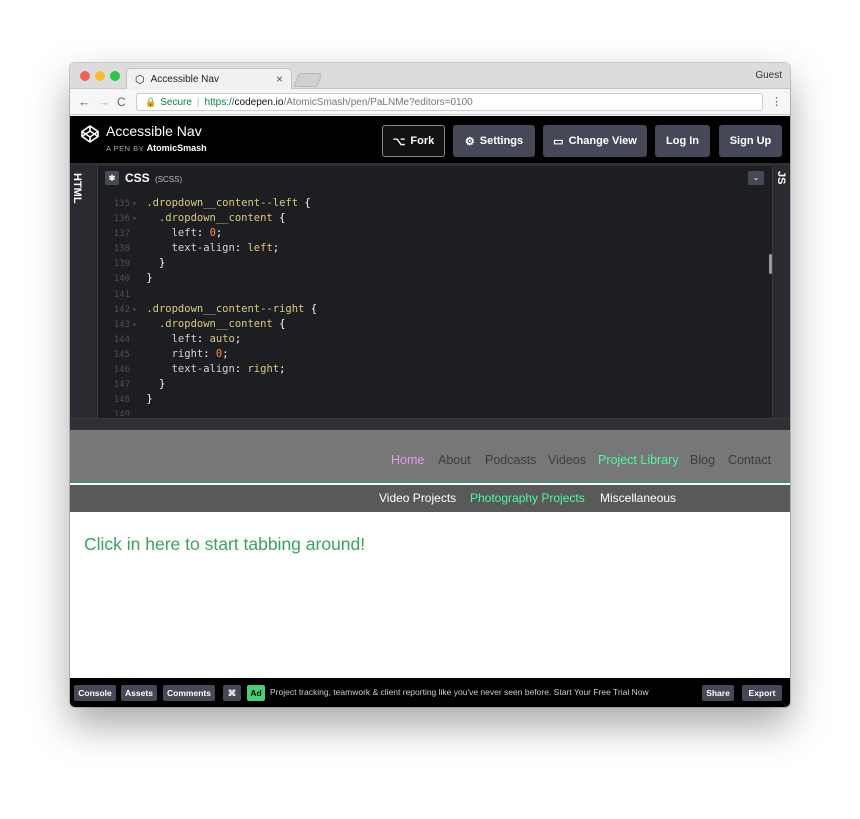 This screenshot has width=860, height=819. I want to click on line-number: 136, so click(121, 219).